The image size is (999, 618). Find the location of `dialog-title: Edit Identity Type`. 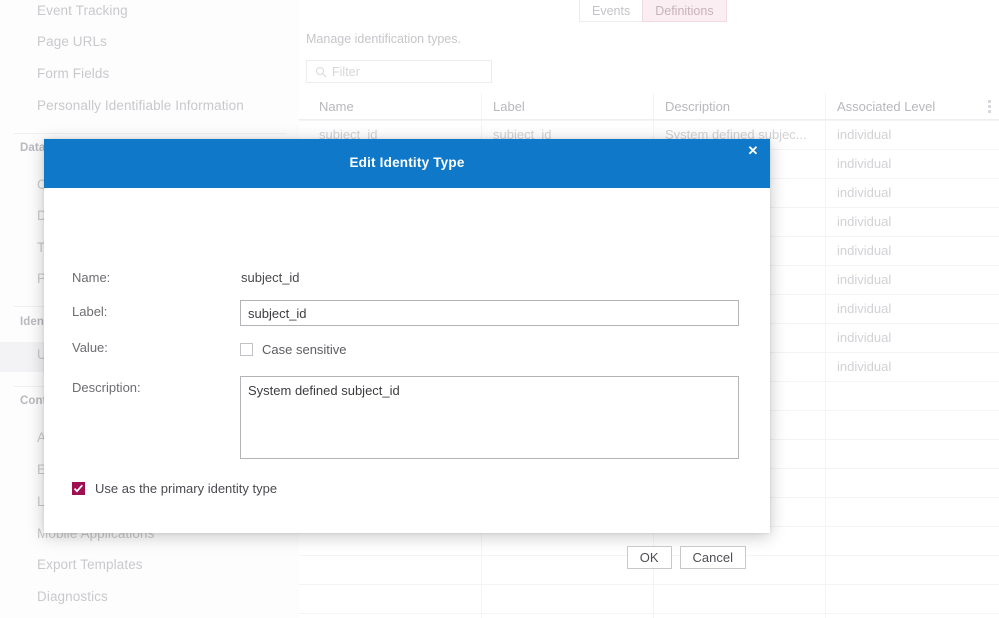

dialog-title: Edit Identity Type is located at coordinates (407, 162).